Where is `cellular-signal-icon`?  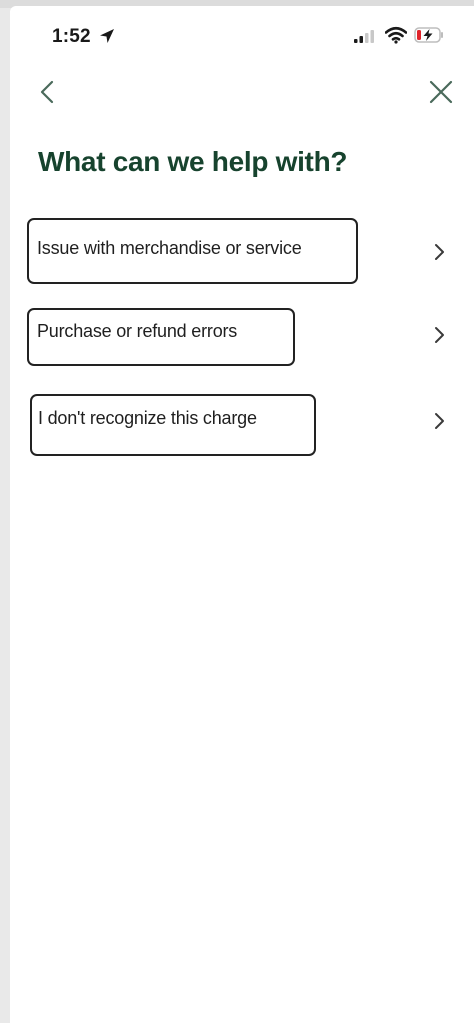
cellular-signal-icon is located at coordinates (364, 36).